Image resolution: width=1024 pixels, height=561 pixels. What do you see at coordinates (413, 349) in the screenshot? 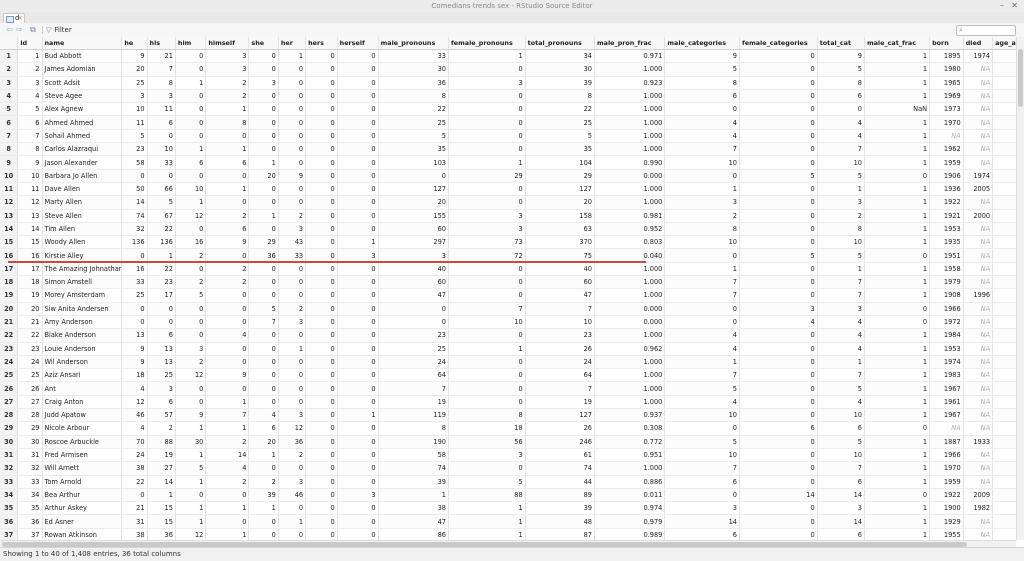
I see `table-cell: 25` at bounding box center [413, 349].